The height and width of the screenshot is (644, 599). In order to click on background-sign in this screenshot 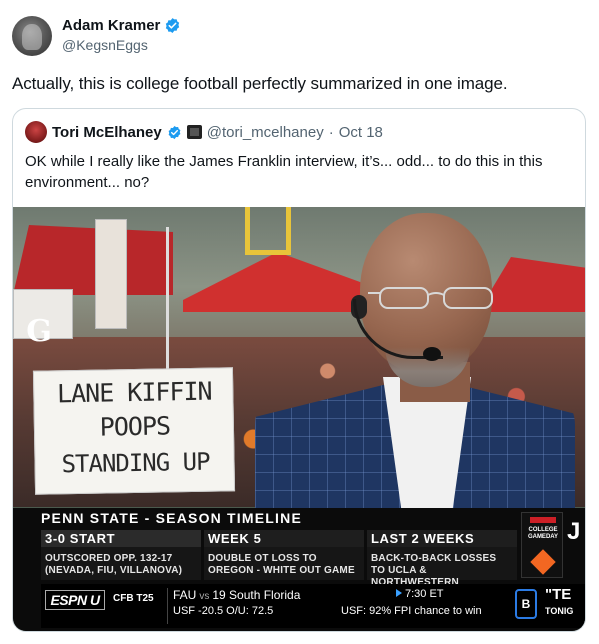, I will do `click(111, 274)`.